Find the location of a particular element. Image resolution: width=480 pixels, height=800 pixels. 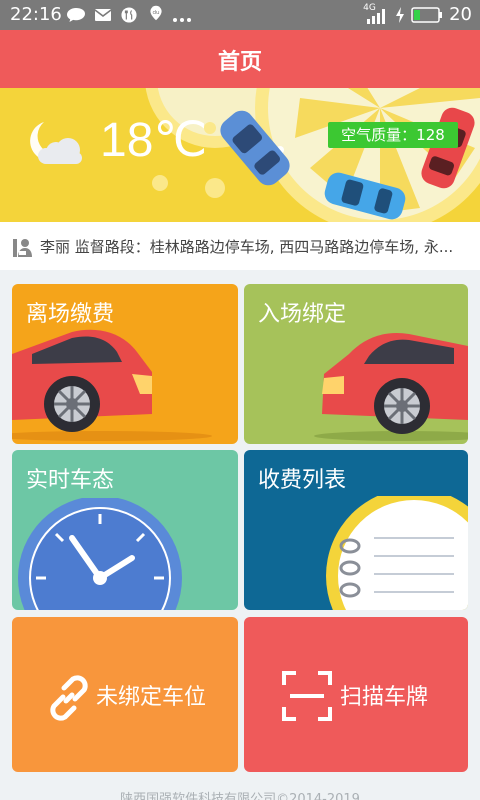

scan-icon is located at coordinates (307, 696).